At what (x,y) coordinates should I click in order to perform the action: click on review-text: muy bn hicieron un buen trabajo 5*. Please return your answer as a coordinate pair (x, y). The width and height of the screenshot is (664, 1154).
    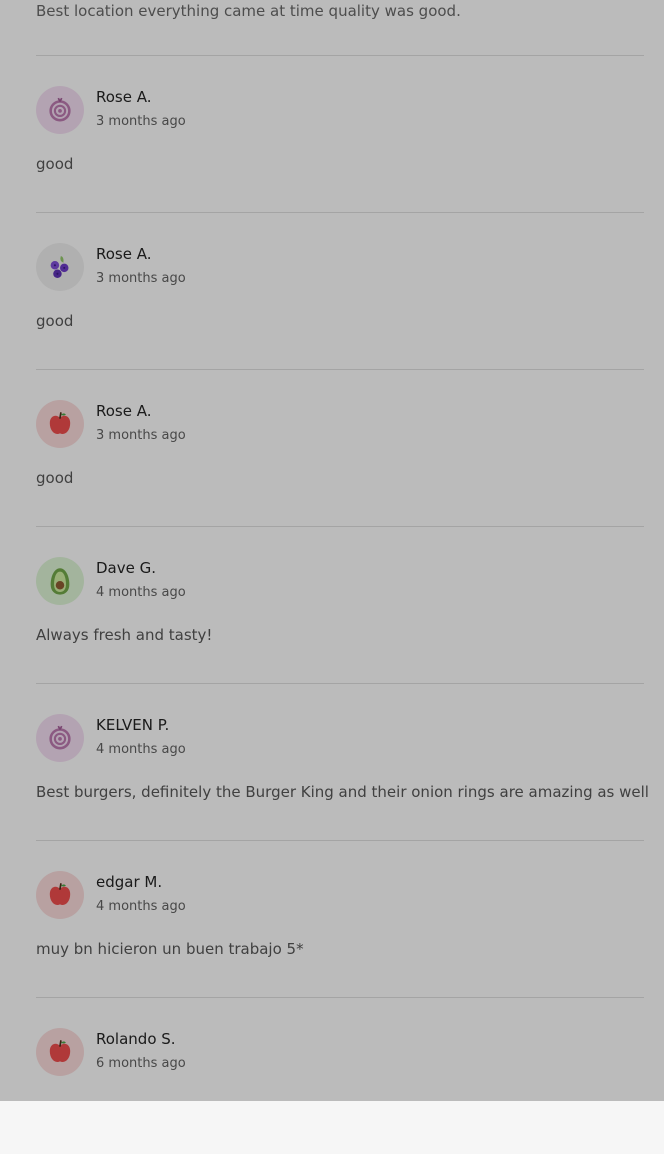
    Looking at the image, I should click on (170, 949).